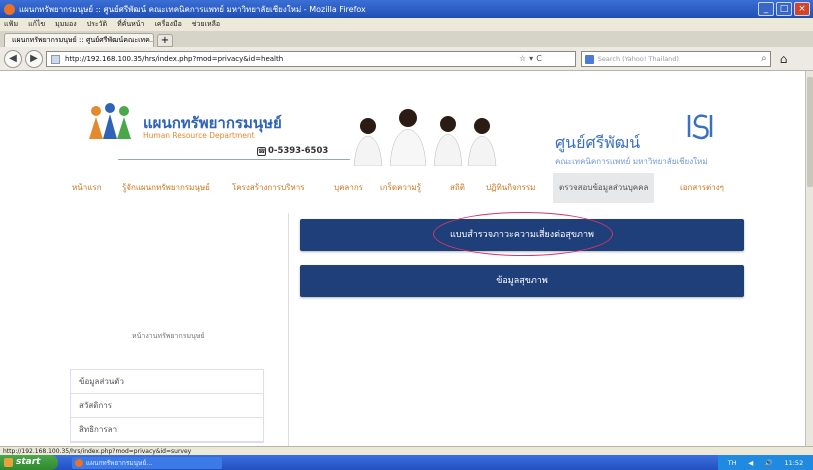  Describe the element at coordinates (631, 161) in the screenshot. I see `center-subtitle: คณะเทคนิคการแพทย์ มหาวิทยาลัยเชียงใหม่` at that location.